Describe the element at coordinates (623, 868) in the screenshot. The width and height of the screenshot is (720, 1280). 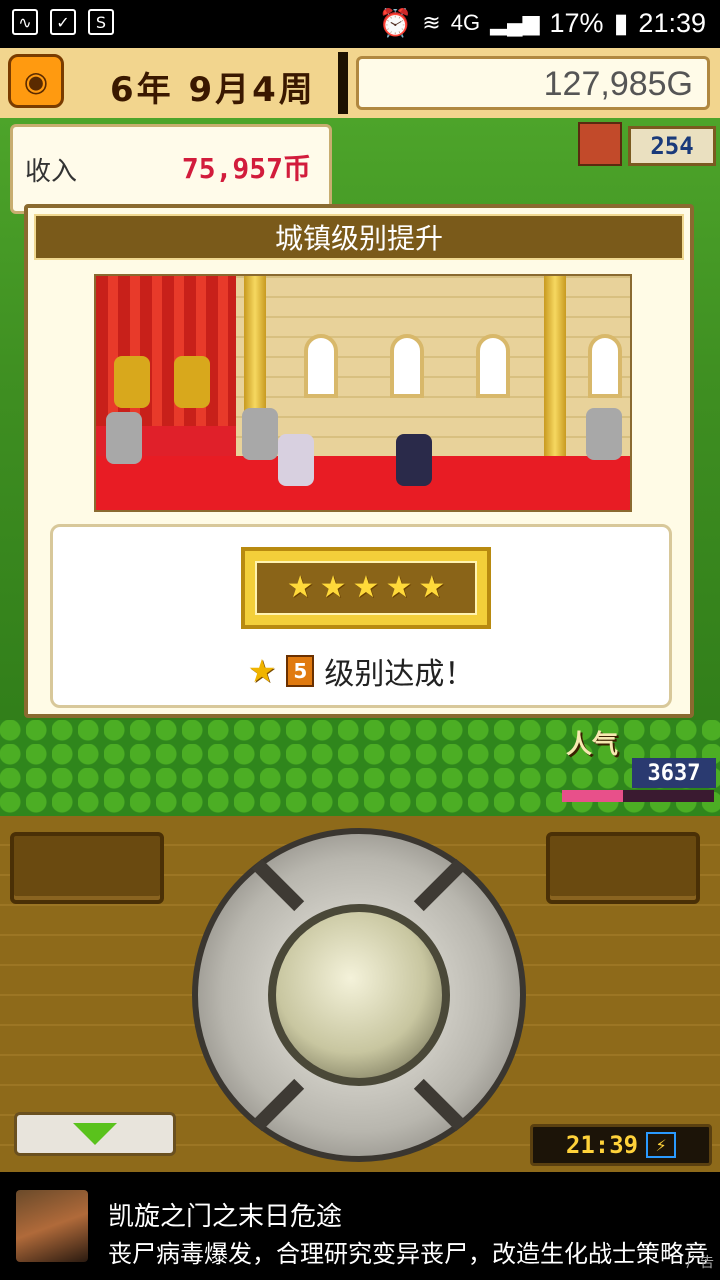
I see `right-action-button` at that location.